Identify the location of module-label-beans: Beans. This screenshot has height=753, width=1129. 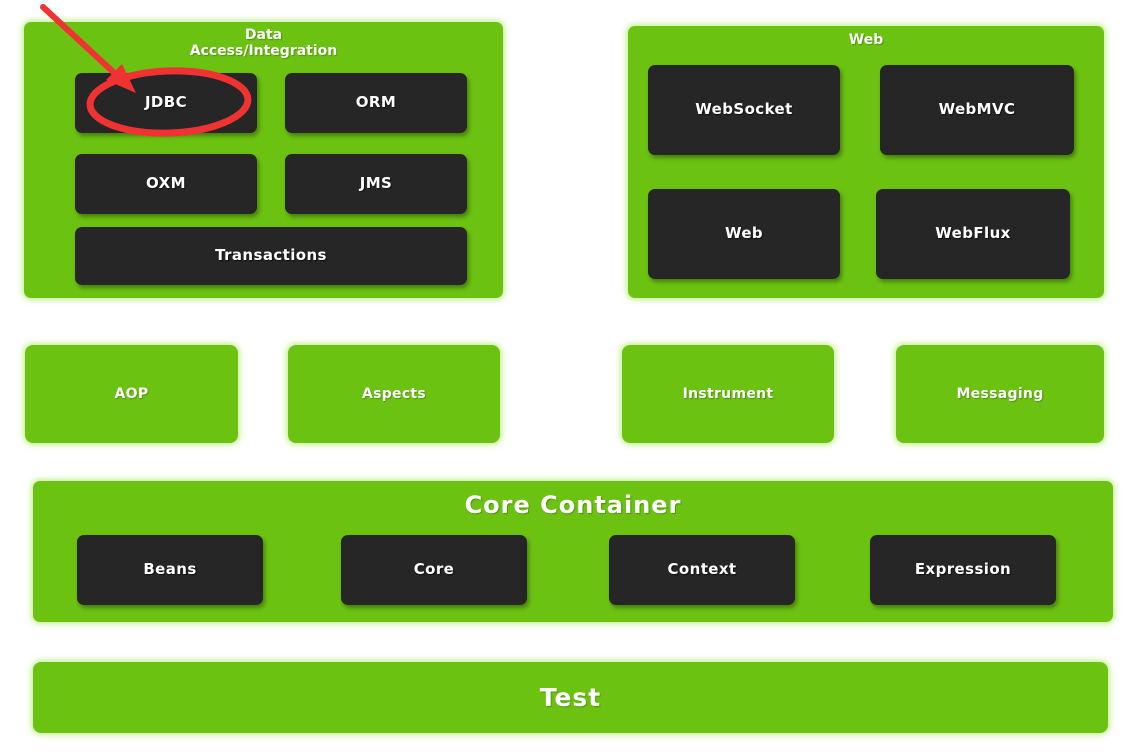
(170, 569).